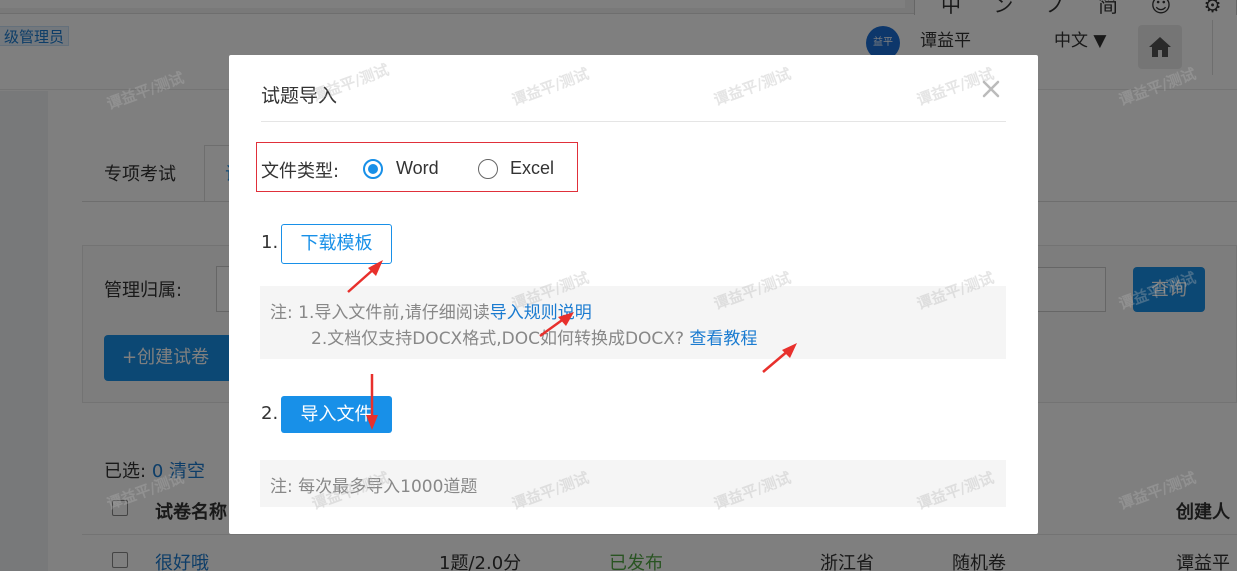  I want to click on dialog-divider, so click(633, 121).